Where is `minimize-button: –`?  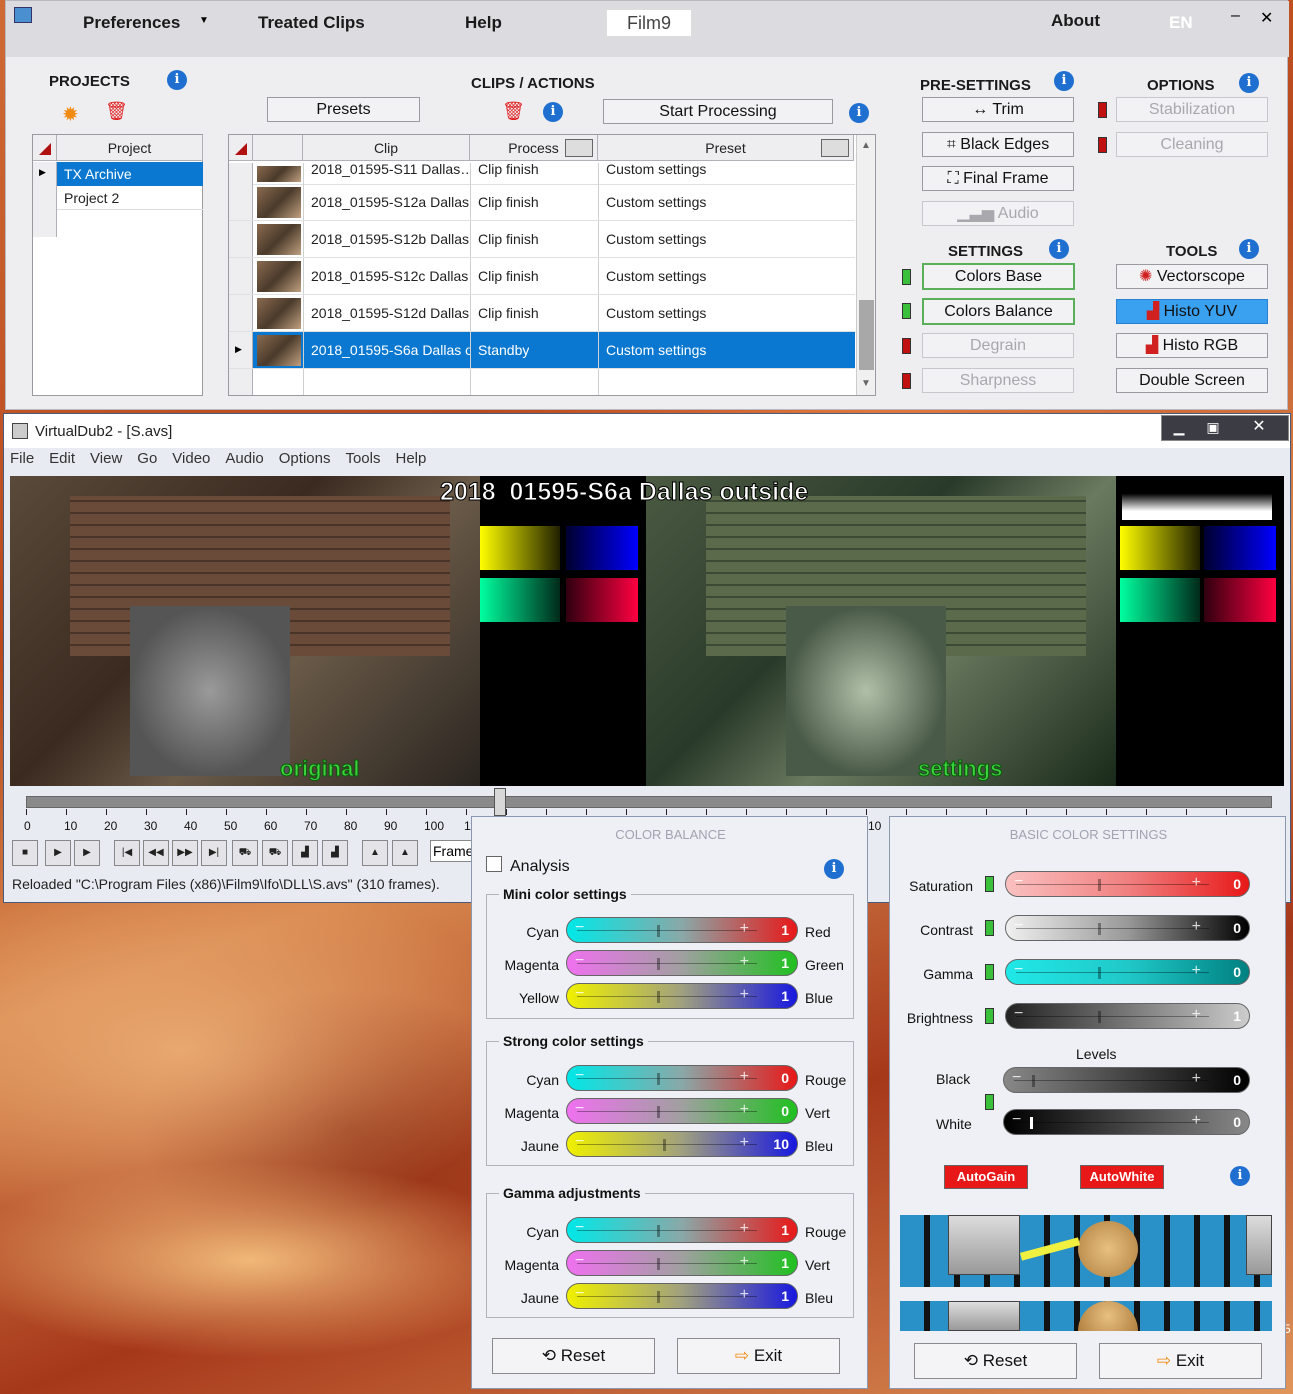
minimize-button: – is located at coordinates (1235, 16).